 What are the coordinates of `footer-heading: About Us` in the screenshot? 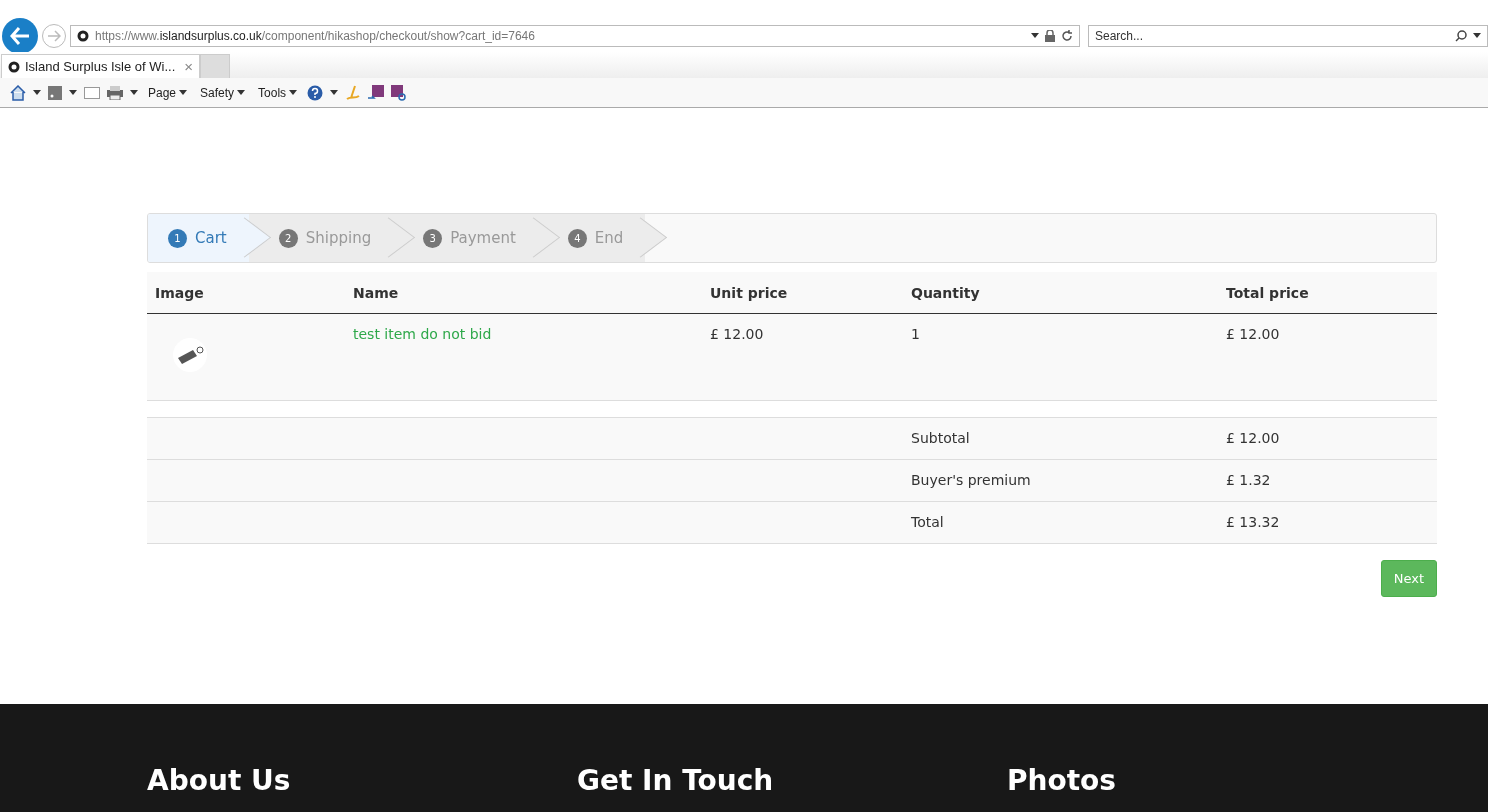 It's located at (219, 781).